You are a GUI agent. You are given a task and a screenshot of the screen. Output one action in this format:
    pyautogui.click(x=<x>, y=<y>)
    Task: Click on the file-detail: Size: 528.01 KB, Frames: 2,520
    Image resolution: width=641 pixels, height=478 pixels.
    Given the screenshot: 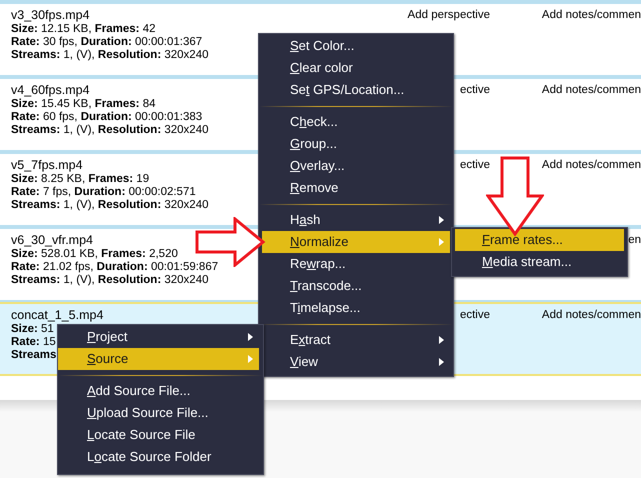 What is the action you would take?
    pyautogui.click(x=94, y=254)
    